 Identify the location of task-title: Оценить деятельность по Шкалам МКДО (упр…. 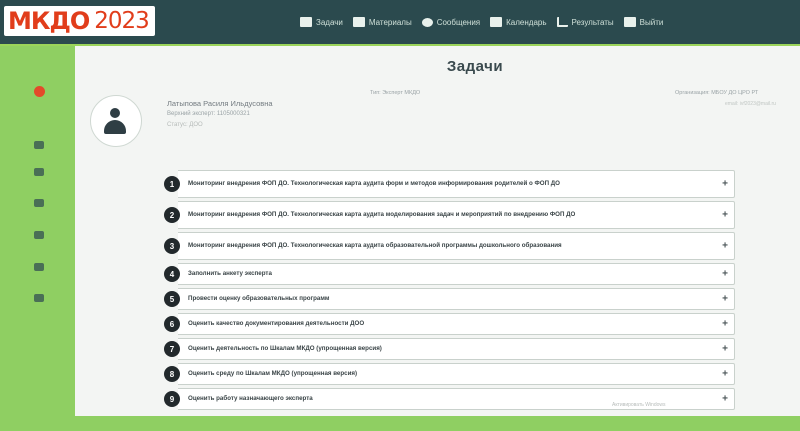
(285, 348).